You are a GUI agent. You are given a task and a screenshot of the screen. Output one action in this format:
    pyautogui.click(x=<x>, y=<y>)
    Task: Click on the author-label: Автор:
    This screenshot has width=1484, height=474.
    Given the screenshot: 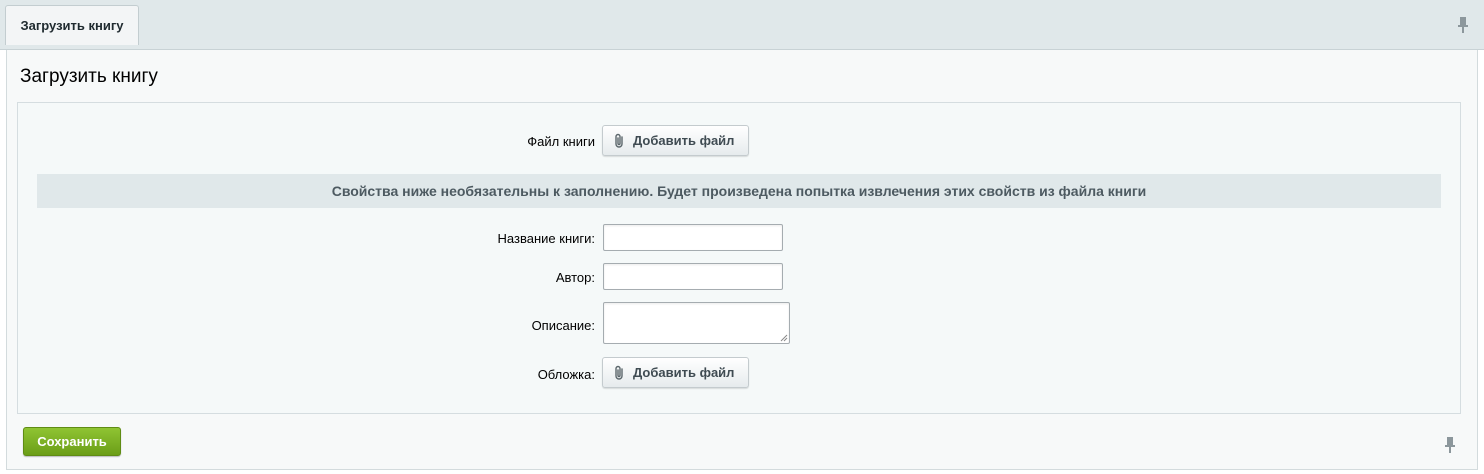 What is the action you would take?
    pyautogui.click(x=575, y=277)
    